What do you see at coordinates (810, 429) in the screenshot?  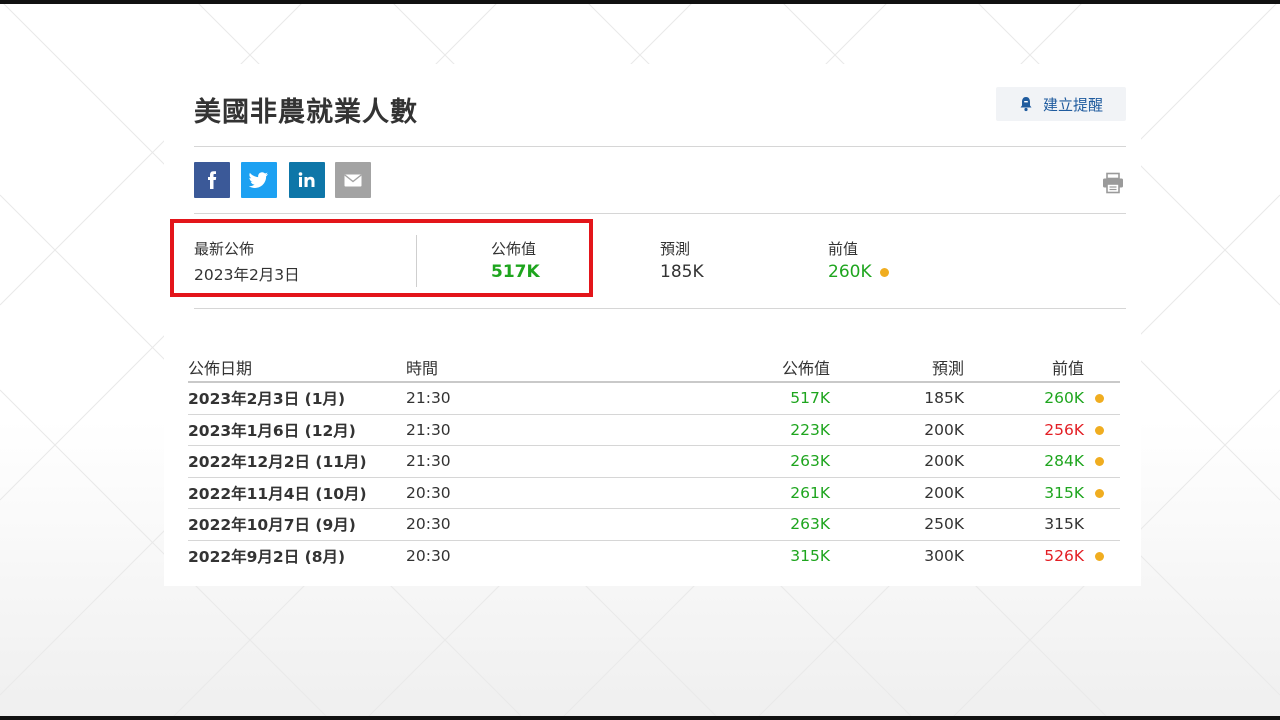 I see `row-actual: 223K` at bounding box center [810, 429].